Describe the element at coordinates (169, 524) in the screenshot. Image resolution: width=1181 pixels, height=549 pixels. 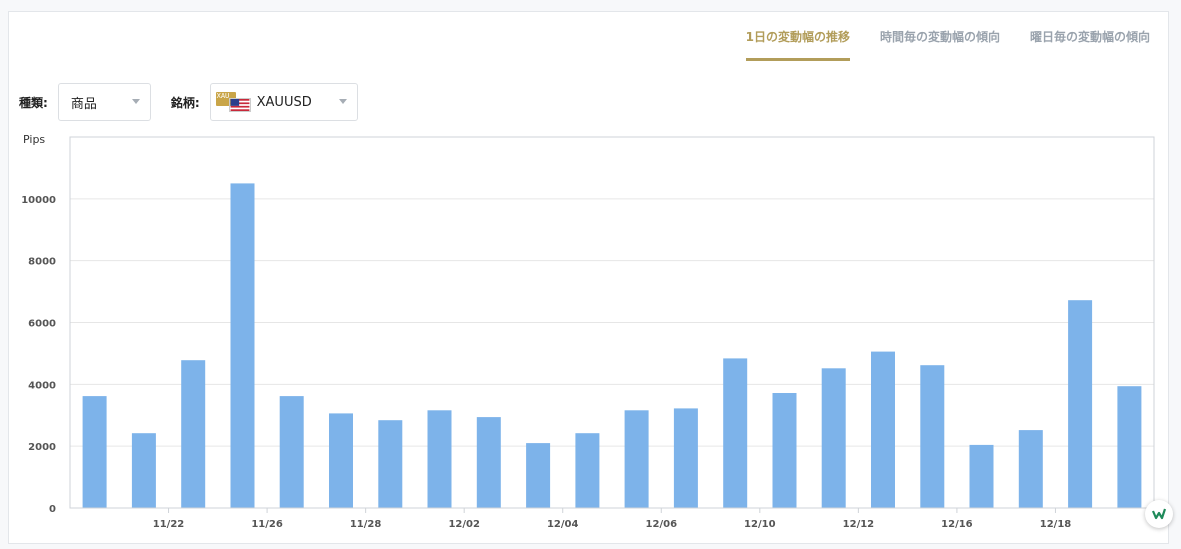
I see `x-tick-label: 11/22` at that location.